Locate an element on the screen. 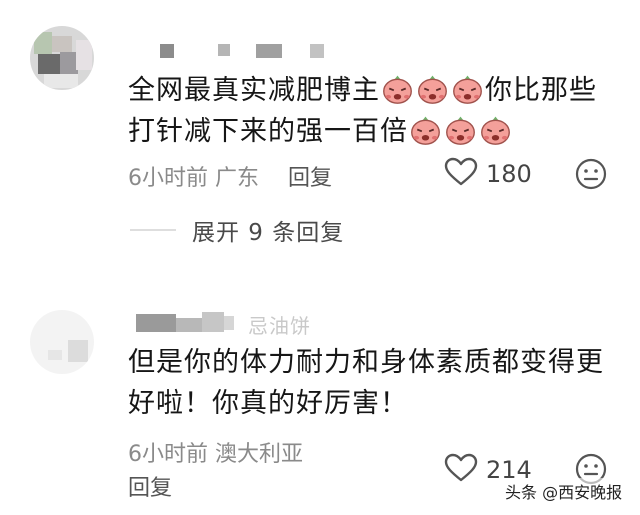 This screenshot has height=515, width=640. comment-meta: 6小时前 澳大利亚 is located at coordinates (215, 452).